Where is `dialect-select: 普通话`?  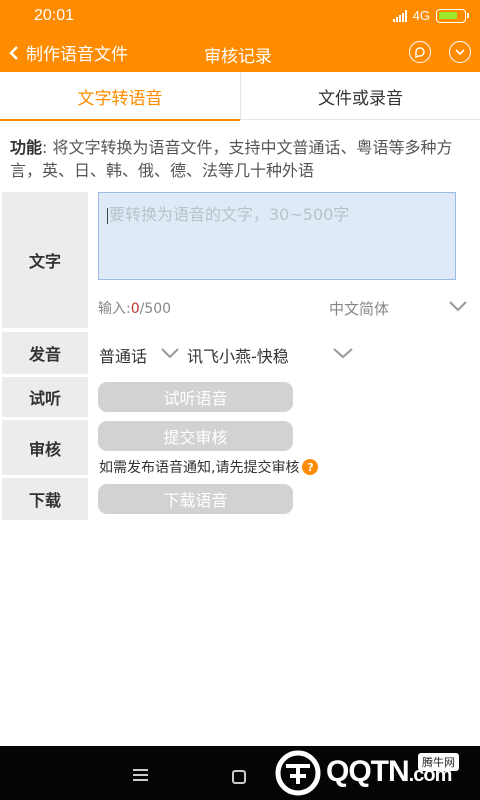 dialect-select: 普通话 is located at coordinates (123, 355).